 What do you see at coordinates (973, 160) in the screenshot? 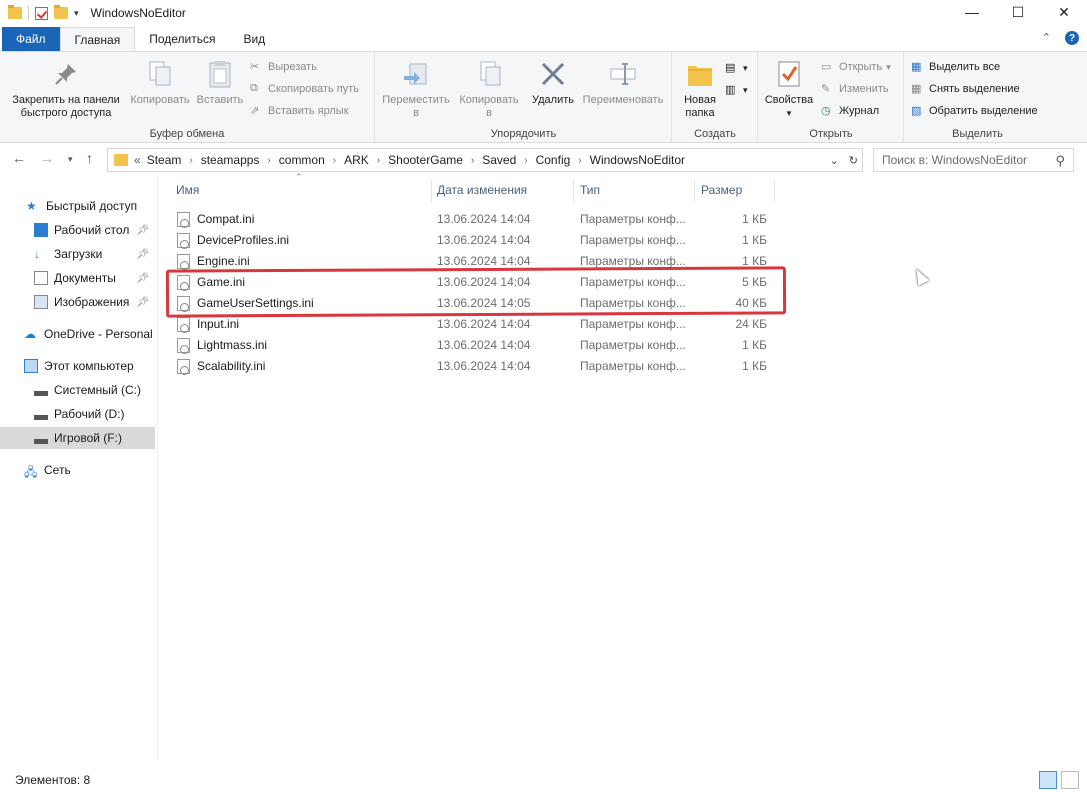
I see `search-input: Поиск в: WindowsNoEditor ⚲` at bounding box center [973, 160].